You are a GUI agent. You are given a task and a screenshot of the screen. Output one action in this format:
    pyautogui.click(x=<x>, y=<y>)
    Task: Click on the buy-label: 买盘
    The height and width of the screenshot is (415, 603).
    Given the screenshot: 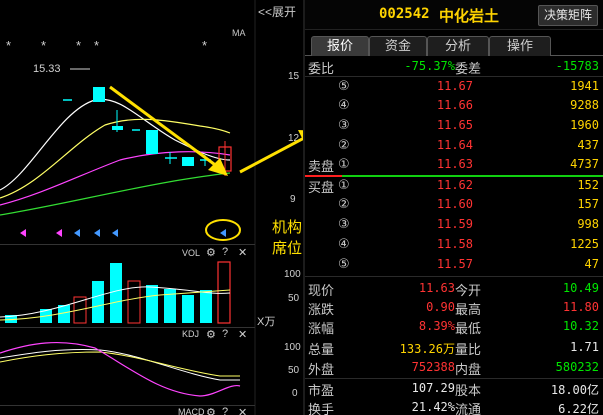 What is the action you would take?
    pyautogui.click(x=321, y=188)
    